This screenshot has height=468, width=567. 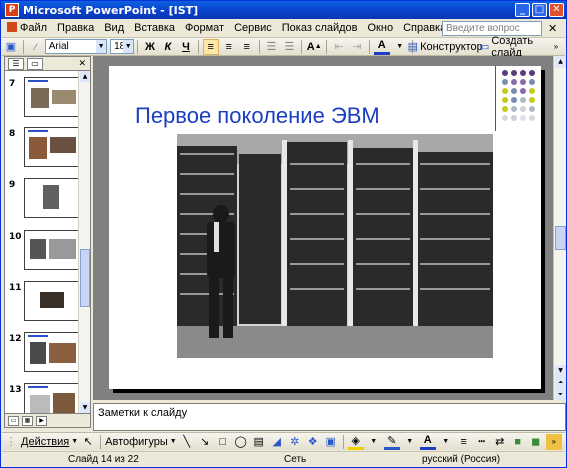 What do you see at coordinates (12, 84) in the screenshot?
I see `slide-number: 7` at bounding box center [12, 84].